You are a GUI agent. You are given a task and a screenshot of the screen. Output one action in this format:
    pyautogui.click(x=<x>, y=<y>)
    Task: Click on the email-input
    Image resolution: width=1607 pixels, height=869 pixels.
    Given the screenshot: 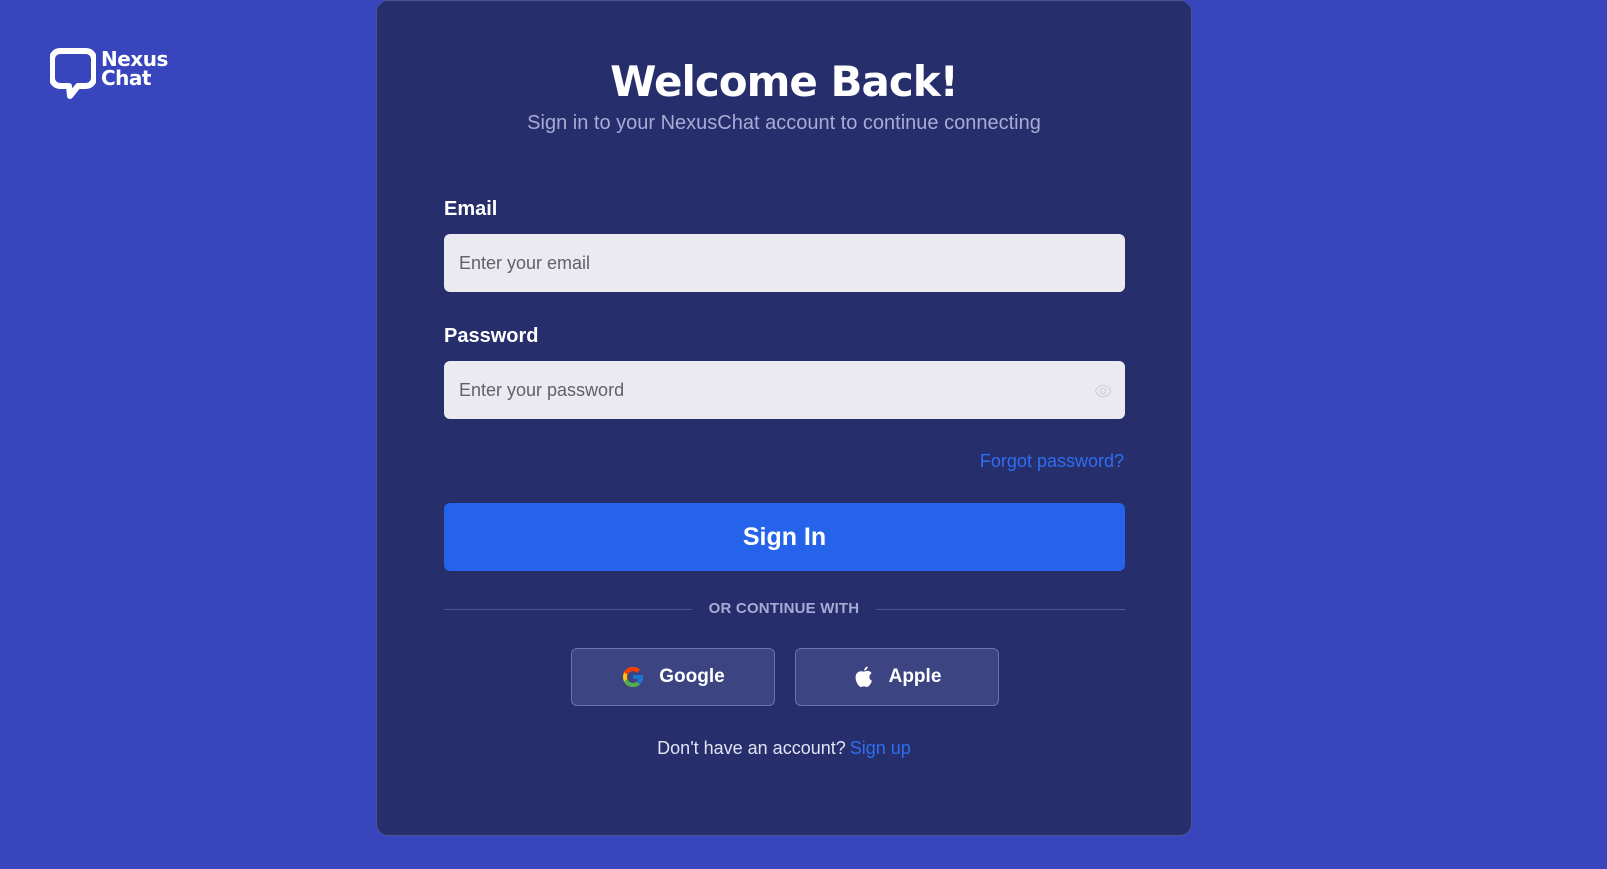 What is the action you would take?
    pyautogui.click(x=784, y=263)
    